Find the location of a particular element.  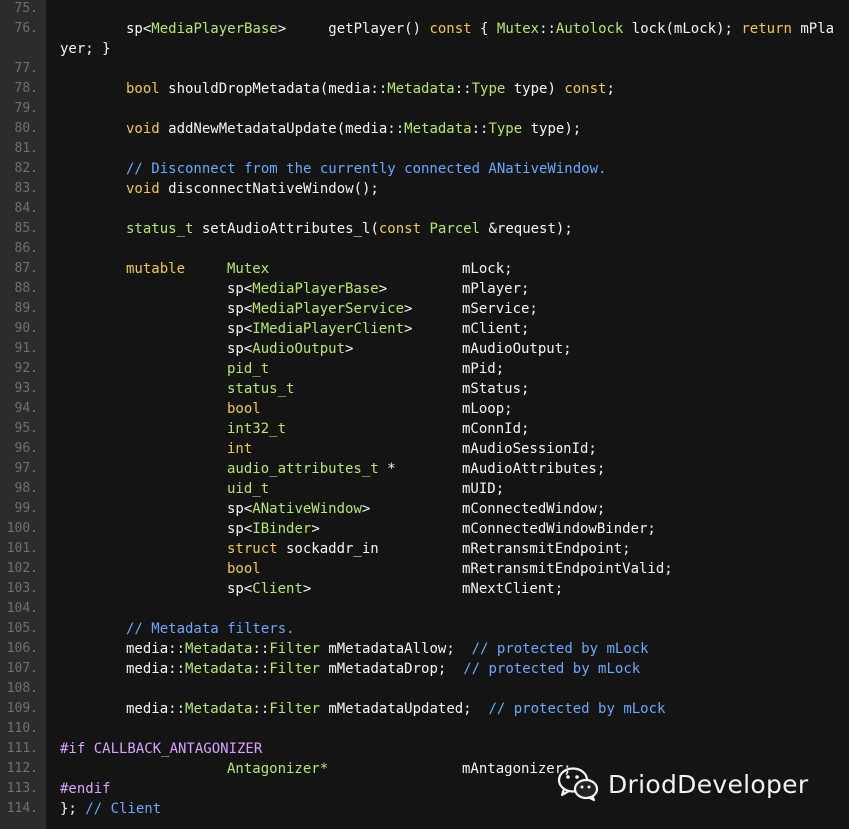

code-token: return is located at coordinates (766, 29).